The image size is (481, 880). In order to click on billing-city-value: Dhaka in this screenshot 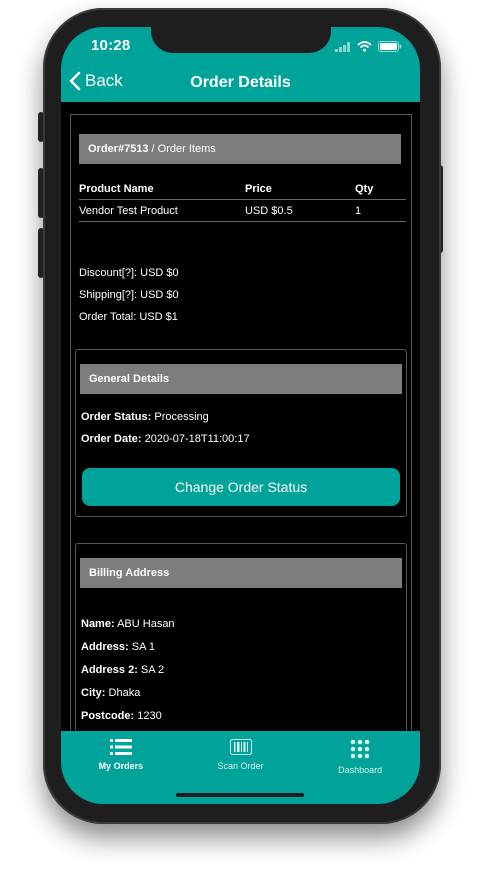, I will do `click(124, 693)`.